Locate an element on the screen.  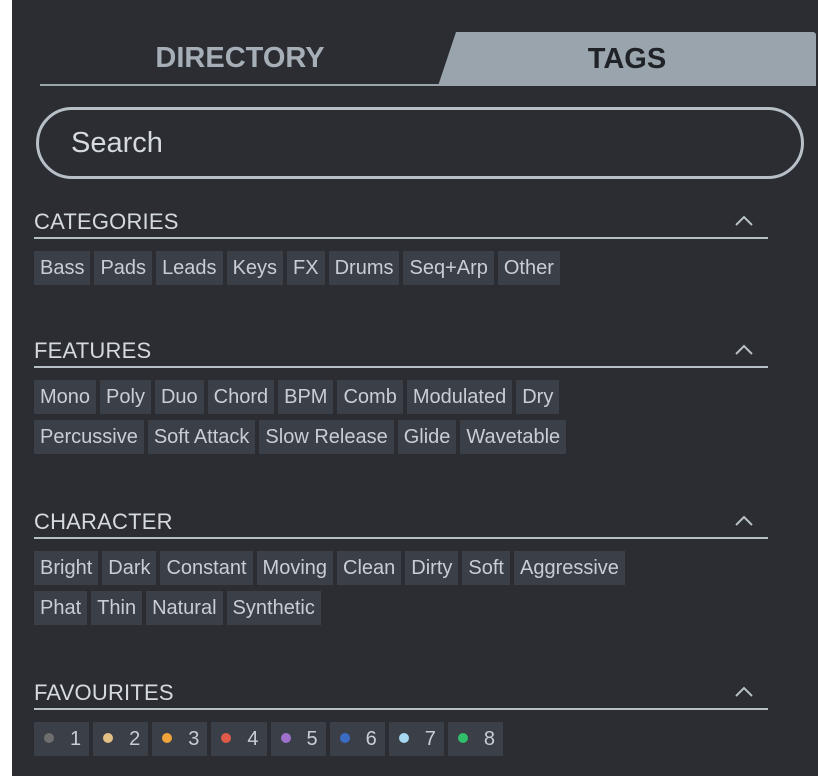
section-header: CATEGORIES is located at coordinates (401, 219).